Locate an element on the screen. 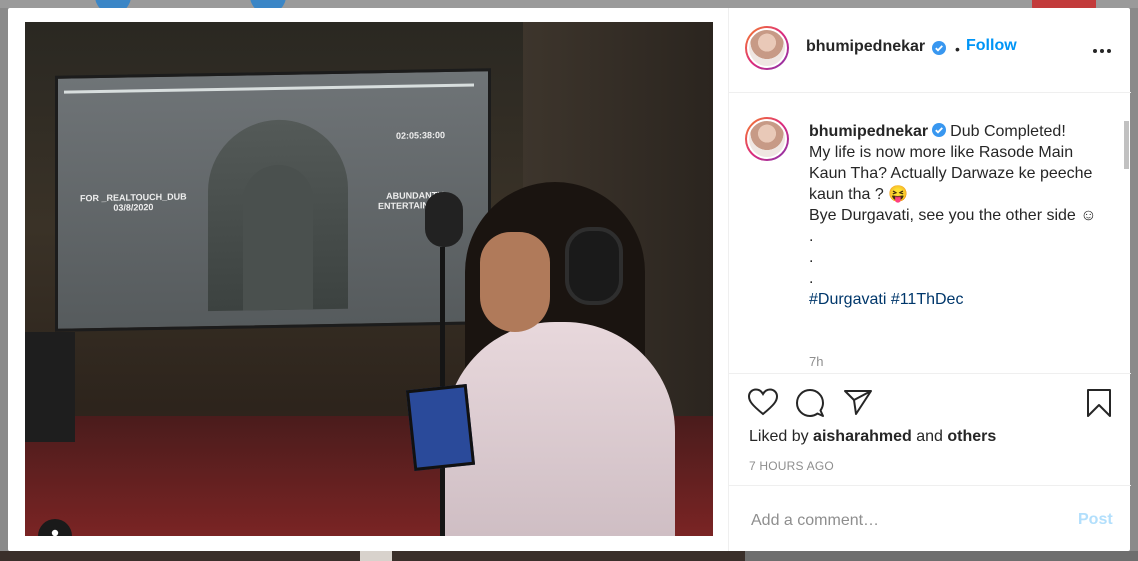  caption-scrollbar is located at coordinates (1126, 145).